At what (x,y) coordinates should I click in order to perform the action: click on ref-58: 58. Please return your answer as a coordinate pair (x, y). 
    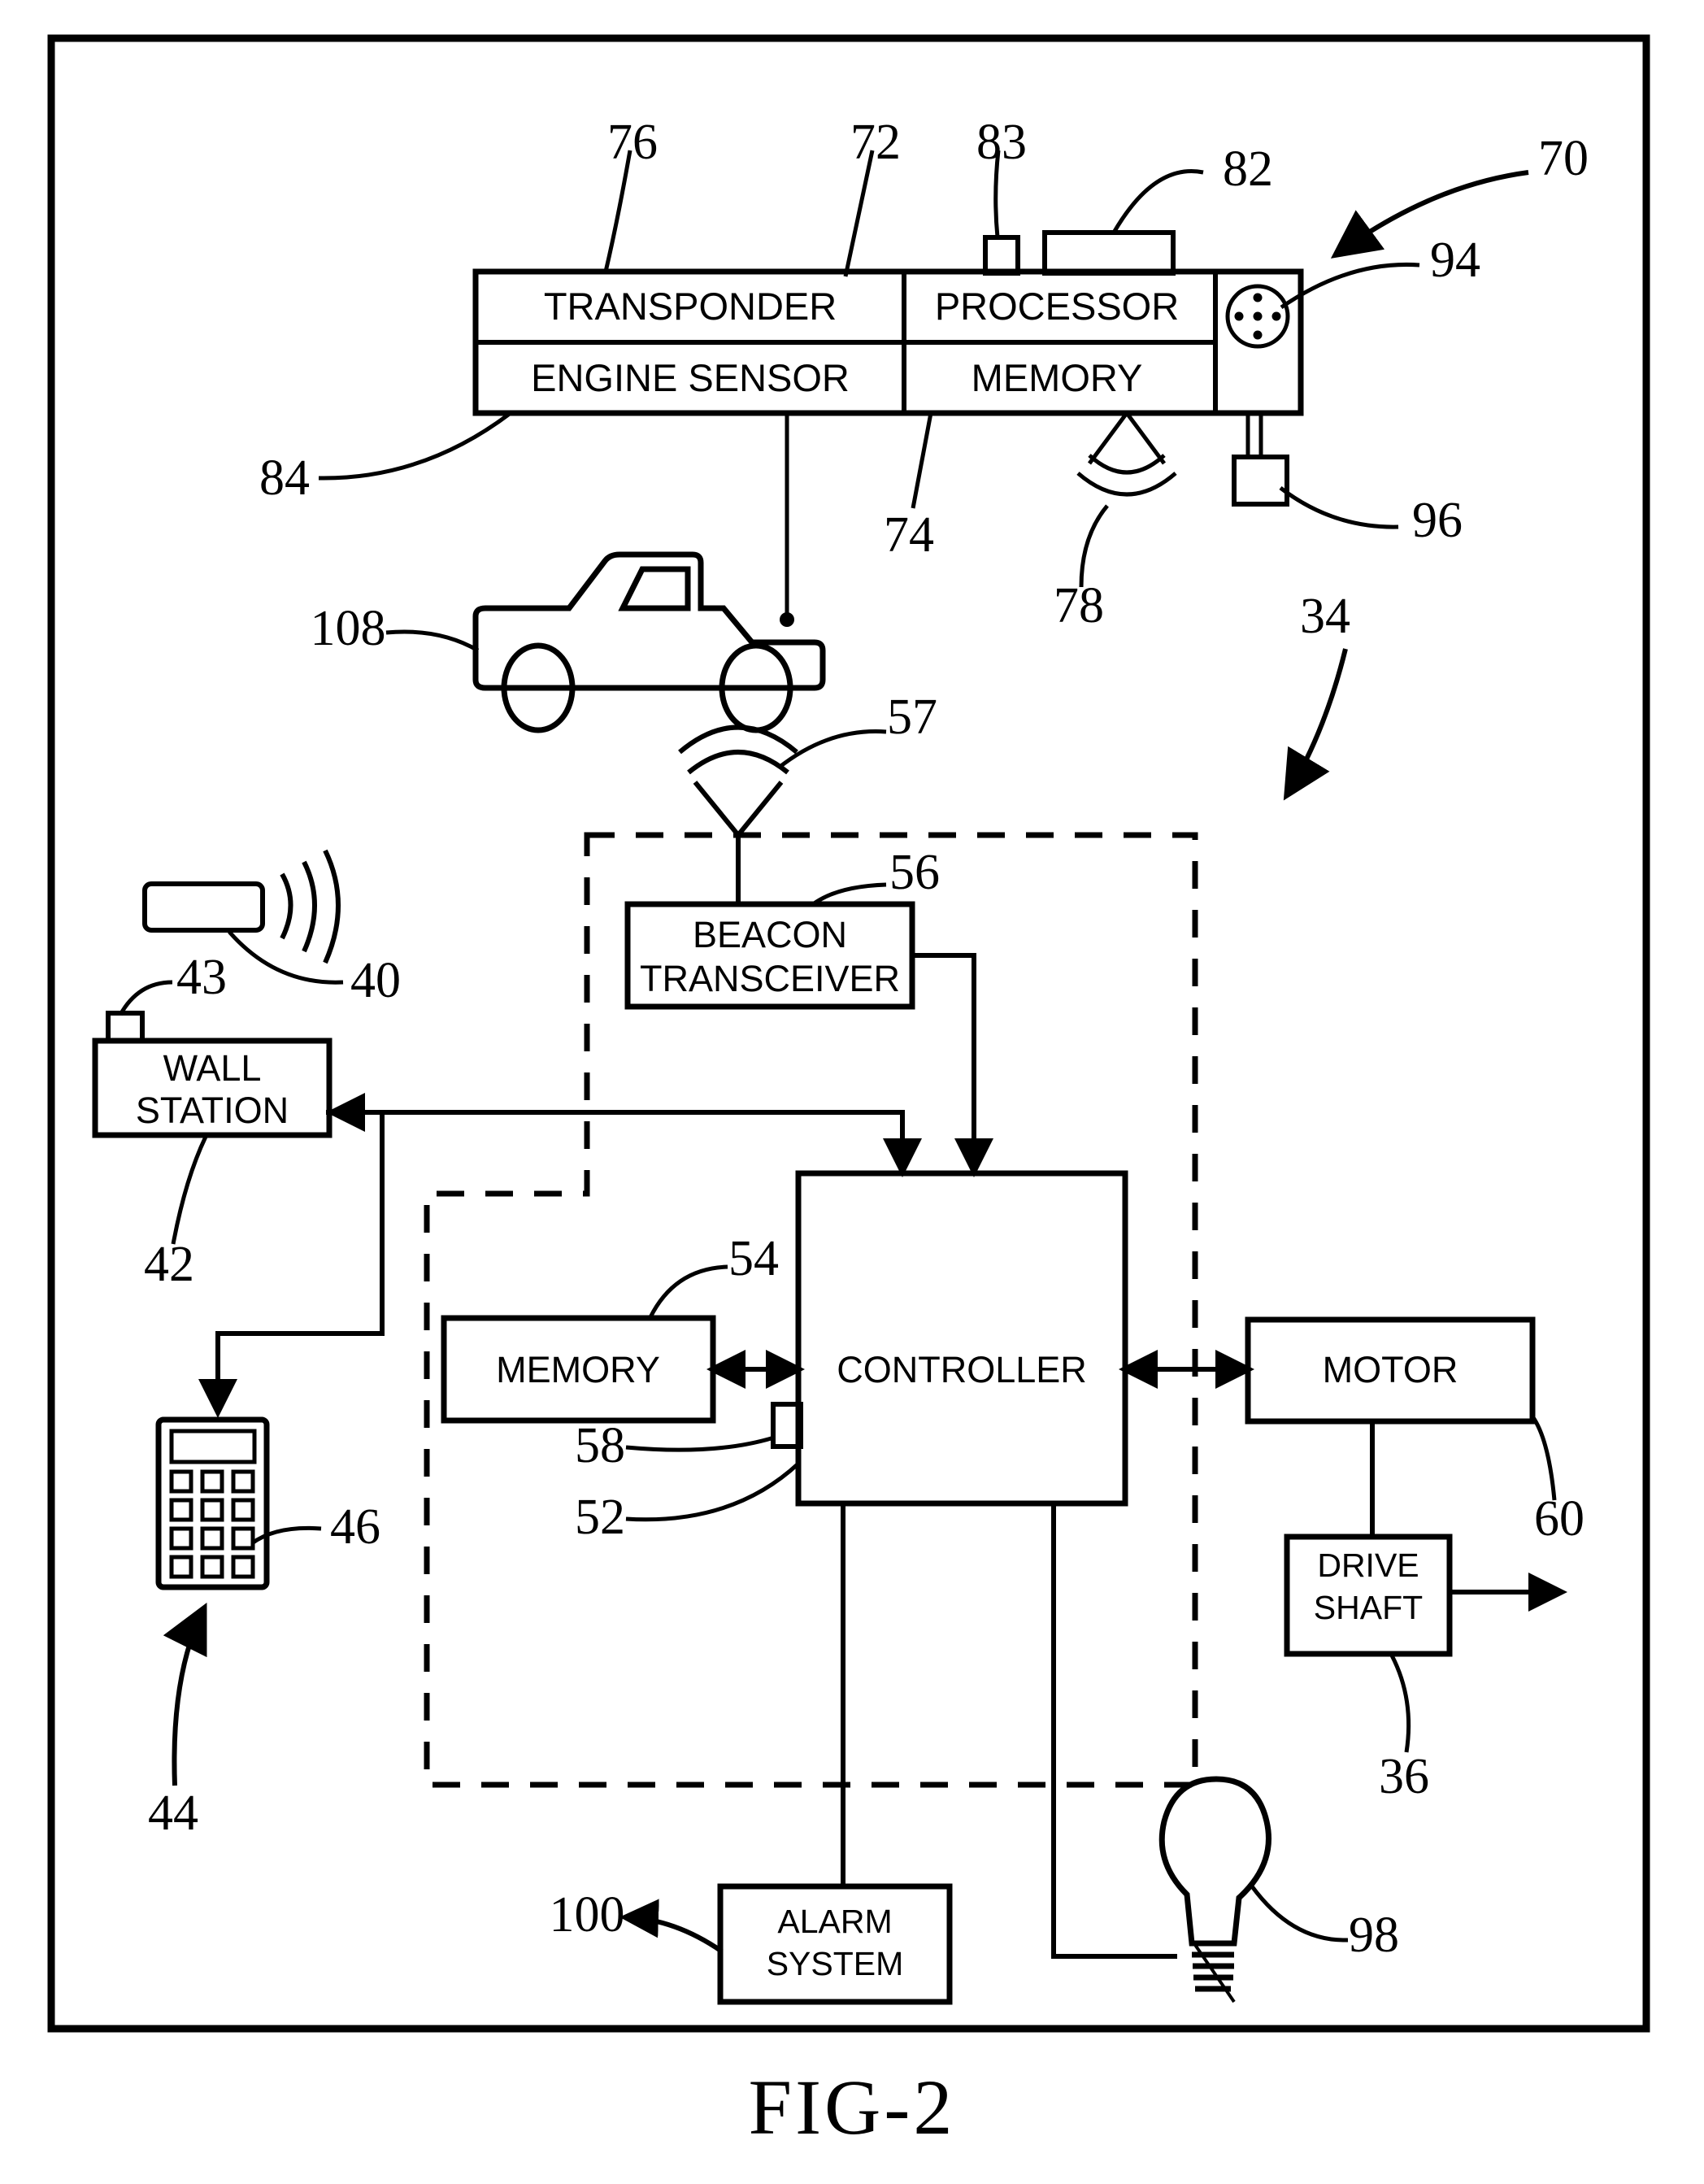
    Looking at the image, I should click on (600, 1446).